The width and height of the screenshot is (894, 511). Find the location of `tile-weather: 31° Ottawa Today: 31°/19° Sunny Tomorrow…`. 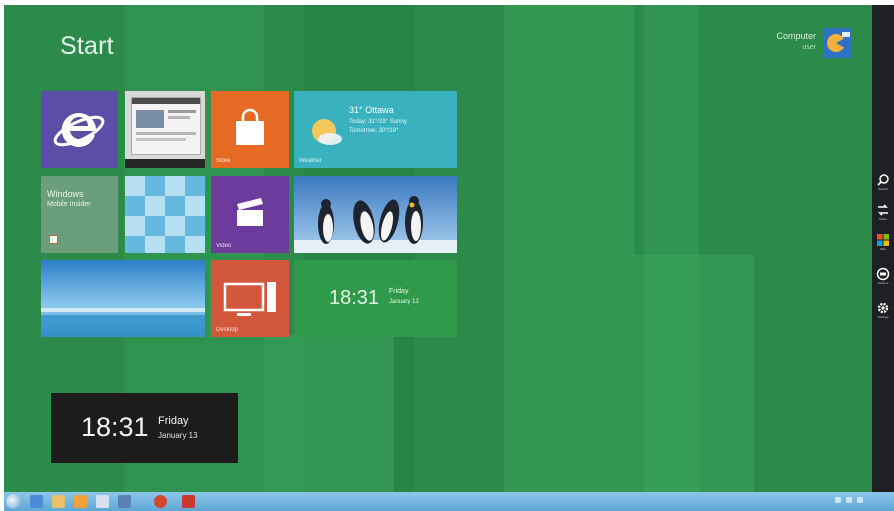

tile-weather: 31° Ottawa Today: 31°/19° Sunny Tomorrow… is located at coordinates (375, 129).